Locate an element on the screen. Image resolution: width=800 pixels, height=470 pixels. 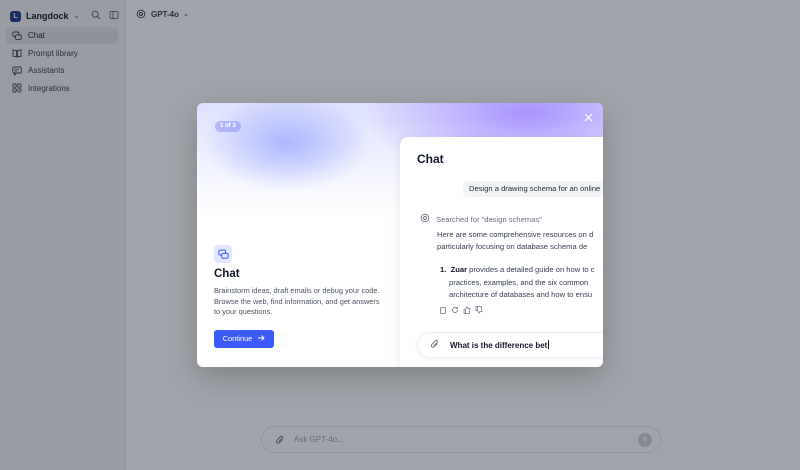
close-icon is located at coordinates (588, 117).